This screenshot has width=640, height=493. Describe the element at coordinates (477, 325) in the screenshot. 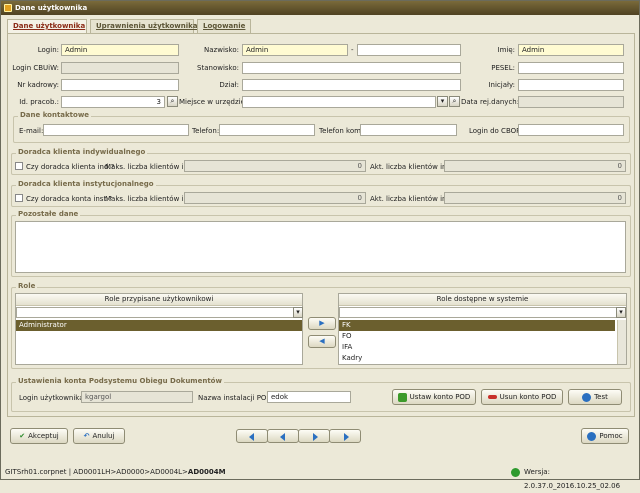

I see `list-item: FK` at that location.